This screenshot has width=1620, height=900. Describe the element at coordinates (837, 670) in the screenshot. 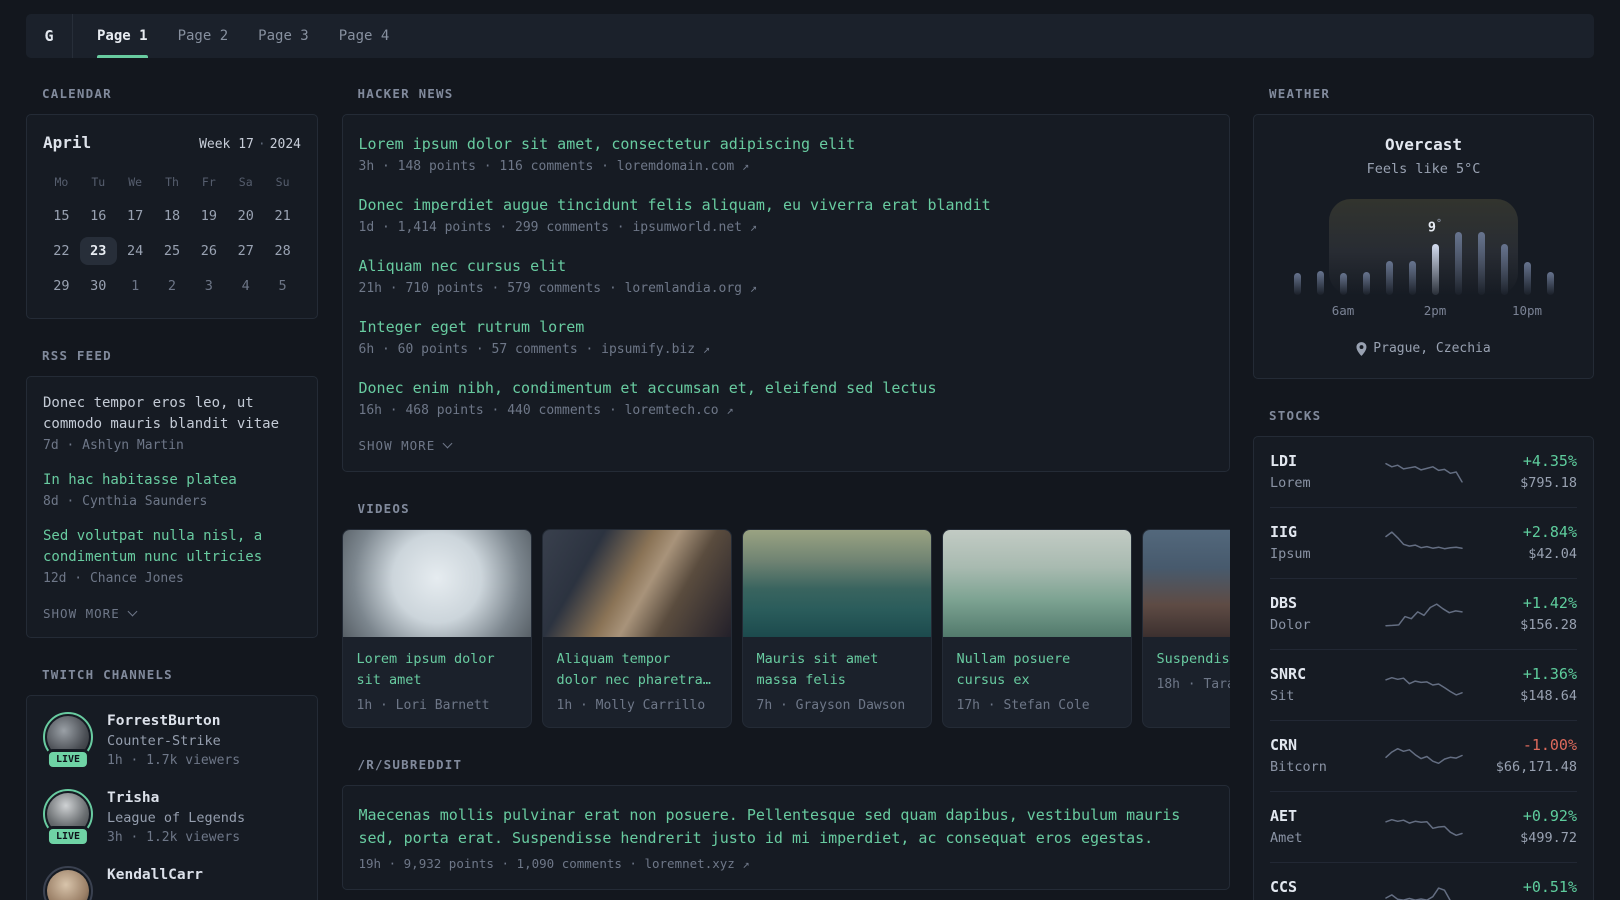

I see `video-title: Mauris sit amet massa felis` at that location.